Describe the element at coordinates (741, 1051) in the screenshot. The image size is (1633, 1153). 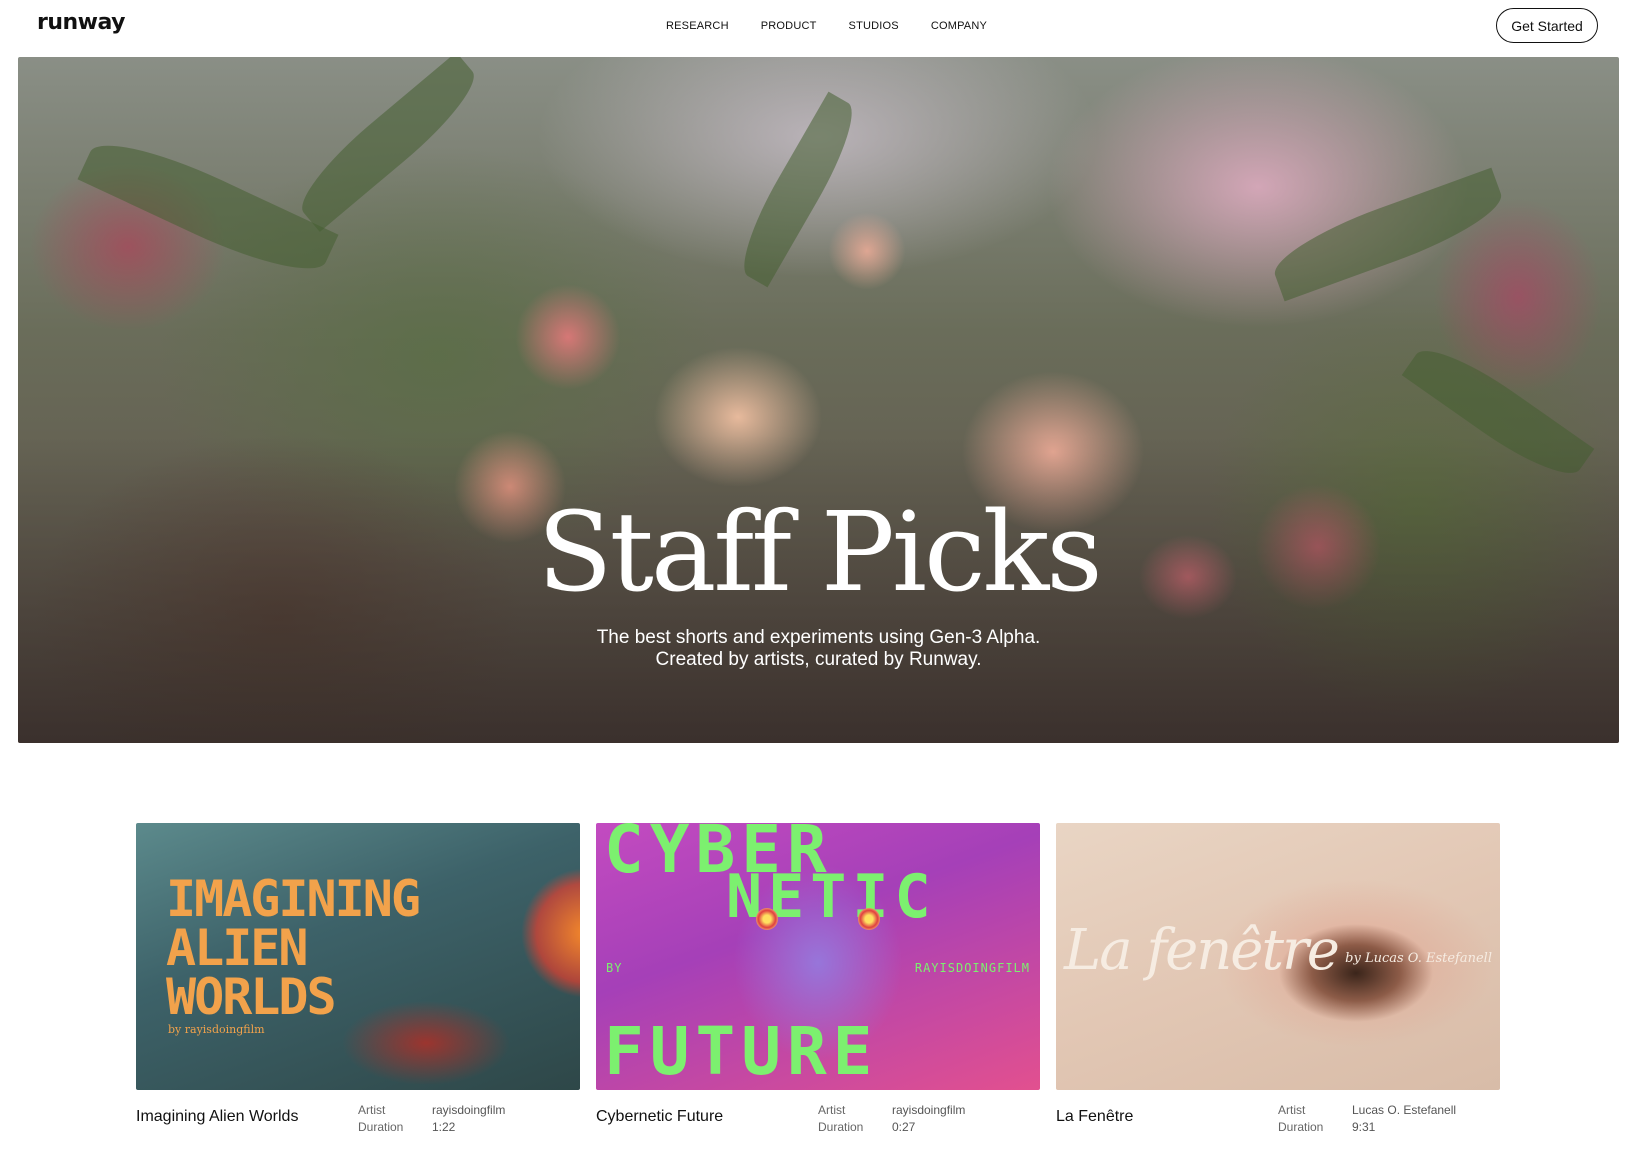
I see `thumbnail-title-line-3: FUTURE` at that location.